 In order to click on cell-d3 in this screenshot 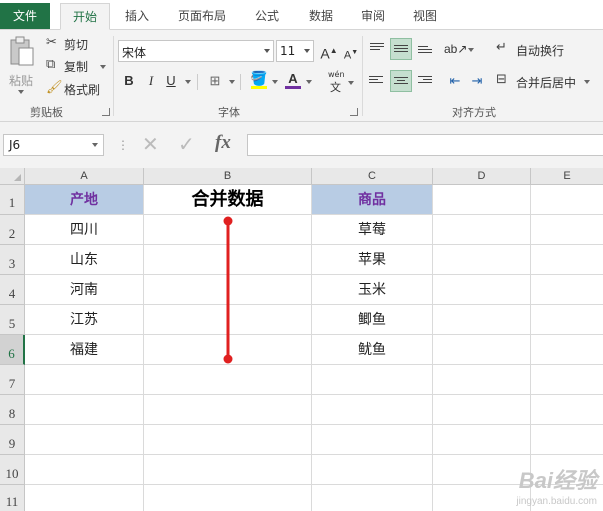, I will do `click(482, 260)`.